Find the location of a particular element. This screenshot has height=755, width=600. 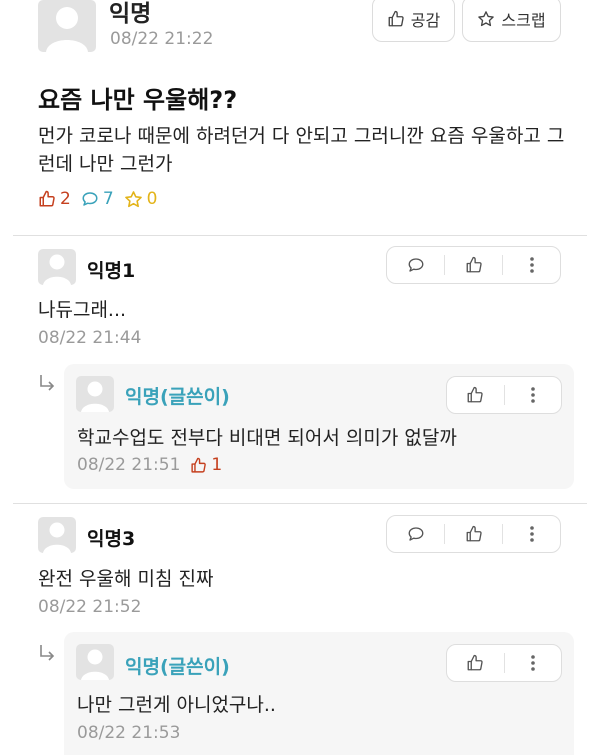

reply-text: 나만 그런게 아니었구나.. is located at coordinates (176, 705).